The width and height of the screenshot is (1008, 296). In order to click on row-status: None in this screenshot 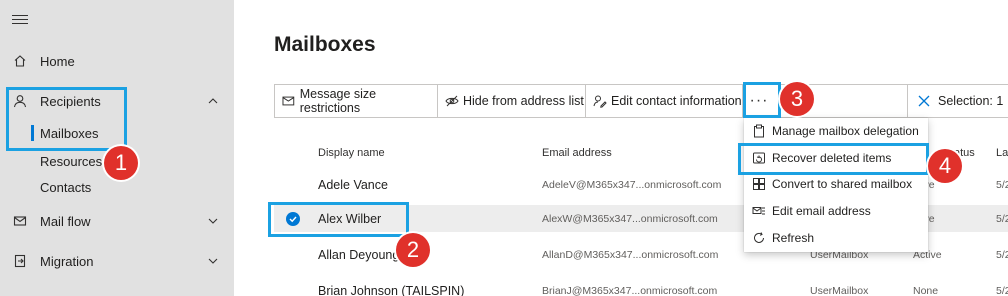, I will do `click(926, 290)`.